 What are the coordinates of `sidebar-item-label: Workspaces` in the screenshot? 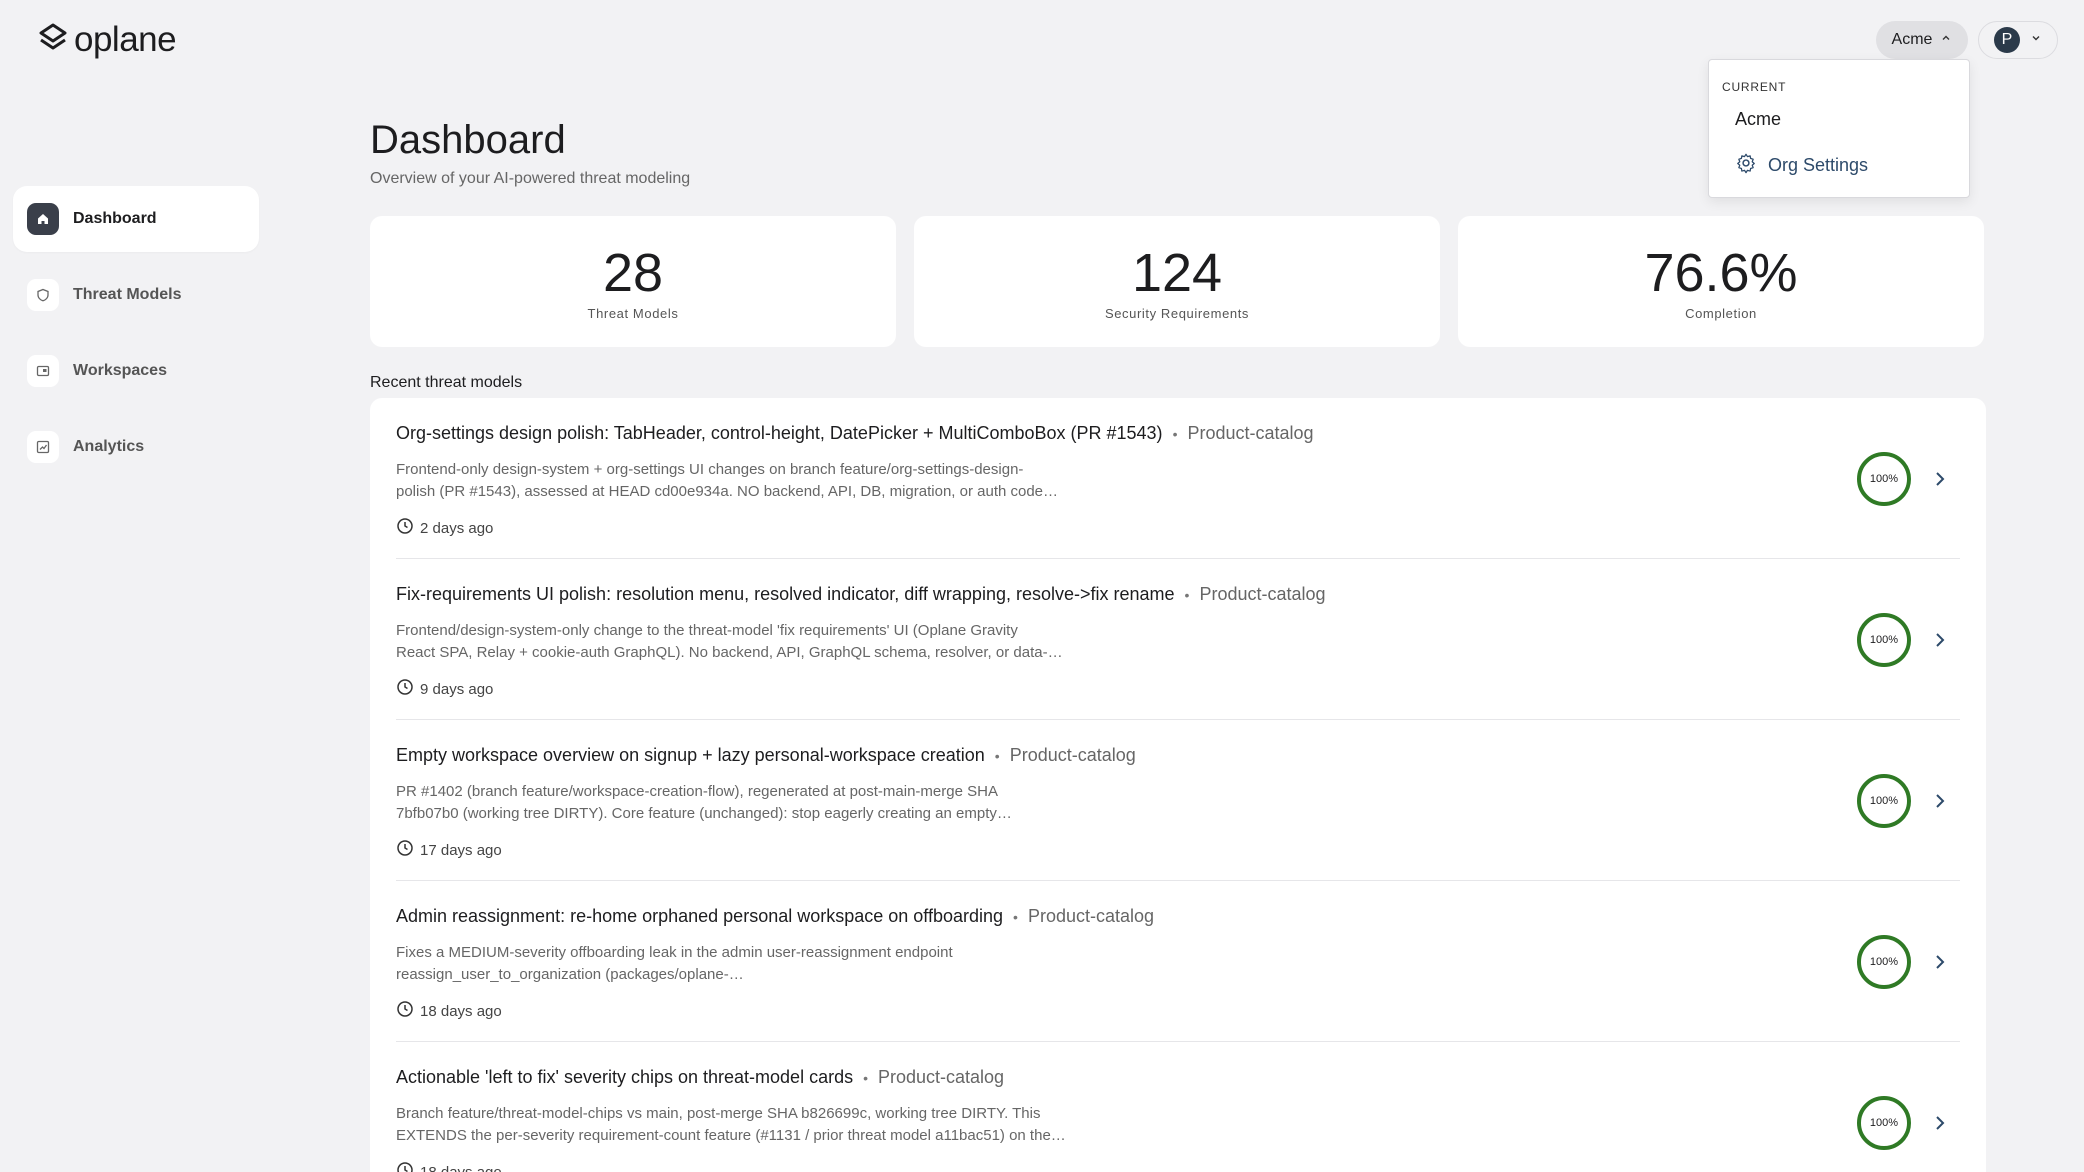 It's located at (120, 370).